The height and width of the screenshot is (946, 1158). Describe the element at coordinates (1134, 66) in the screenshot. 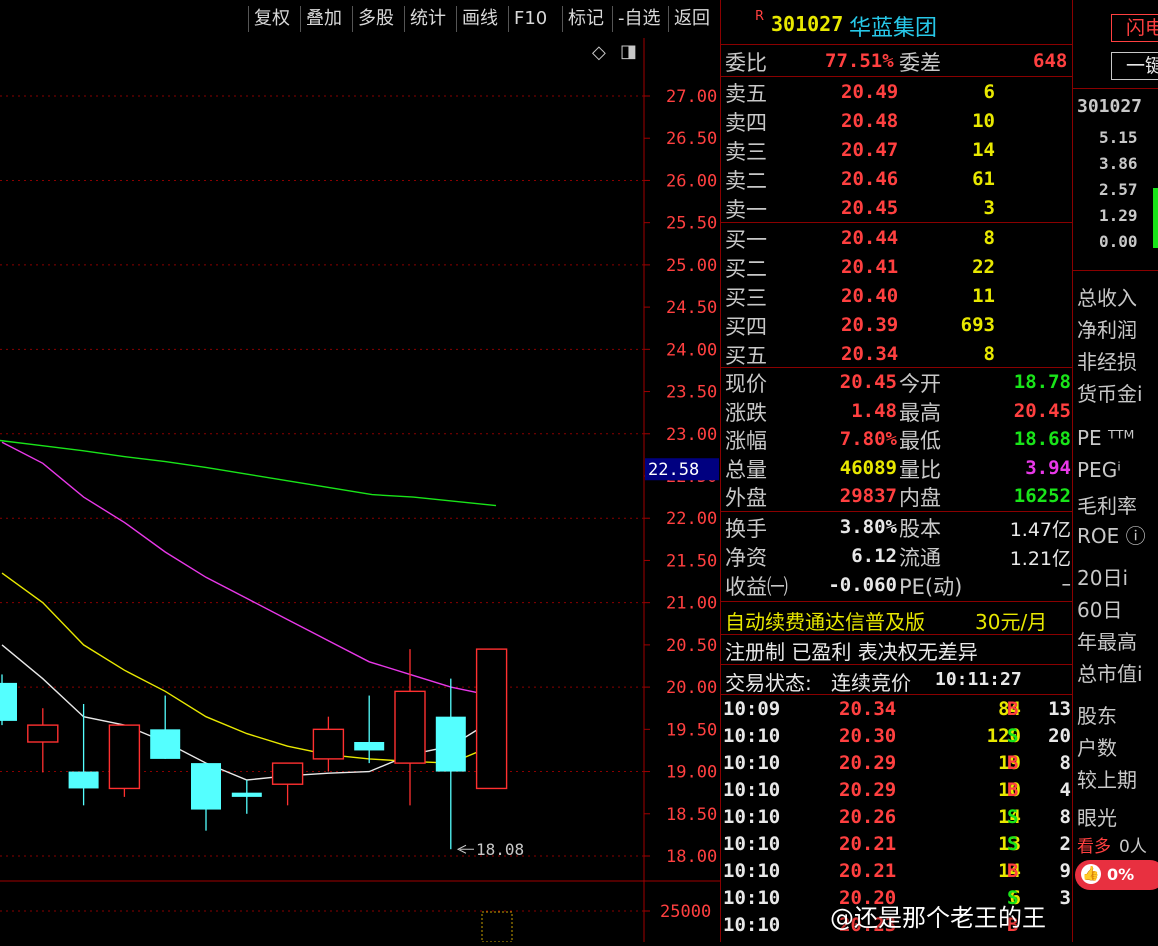

I see `one-click-button: 一键` at that location.